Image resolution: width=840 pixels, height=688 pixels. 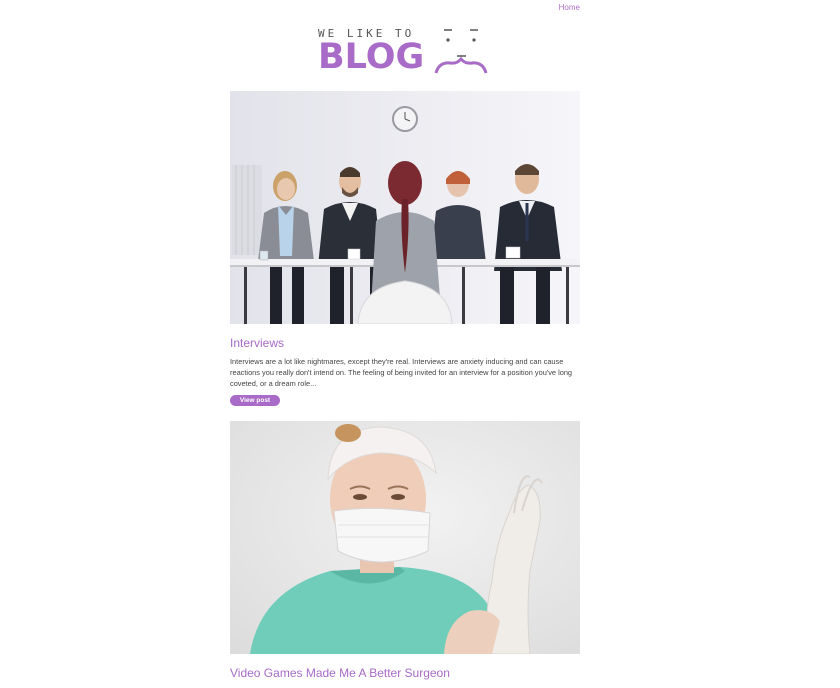 I want to click on post-title: Interviews, so click(x=257, y=343).